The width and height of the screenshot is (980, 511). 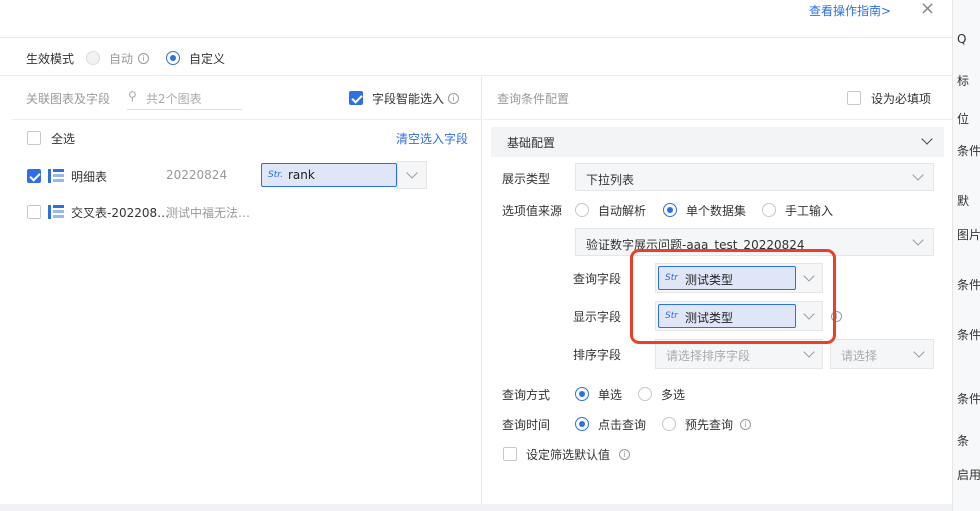 I want to click on select-all-label: 全选, so click(x=63, y=139).